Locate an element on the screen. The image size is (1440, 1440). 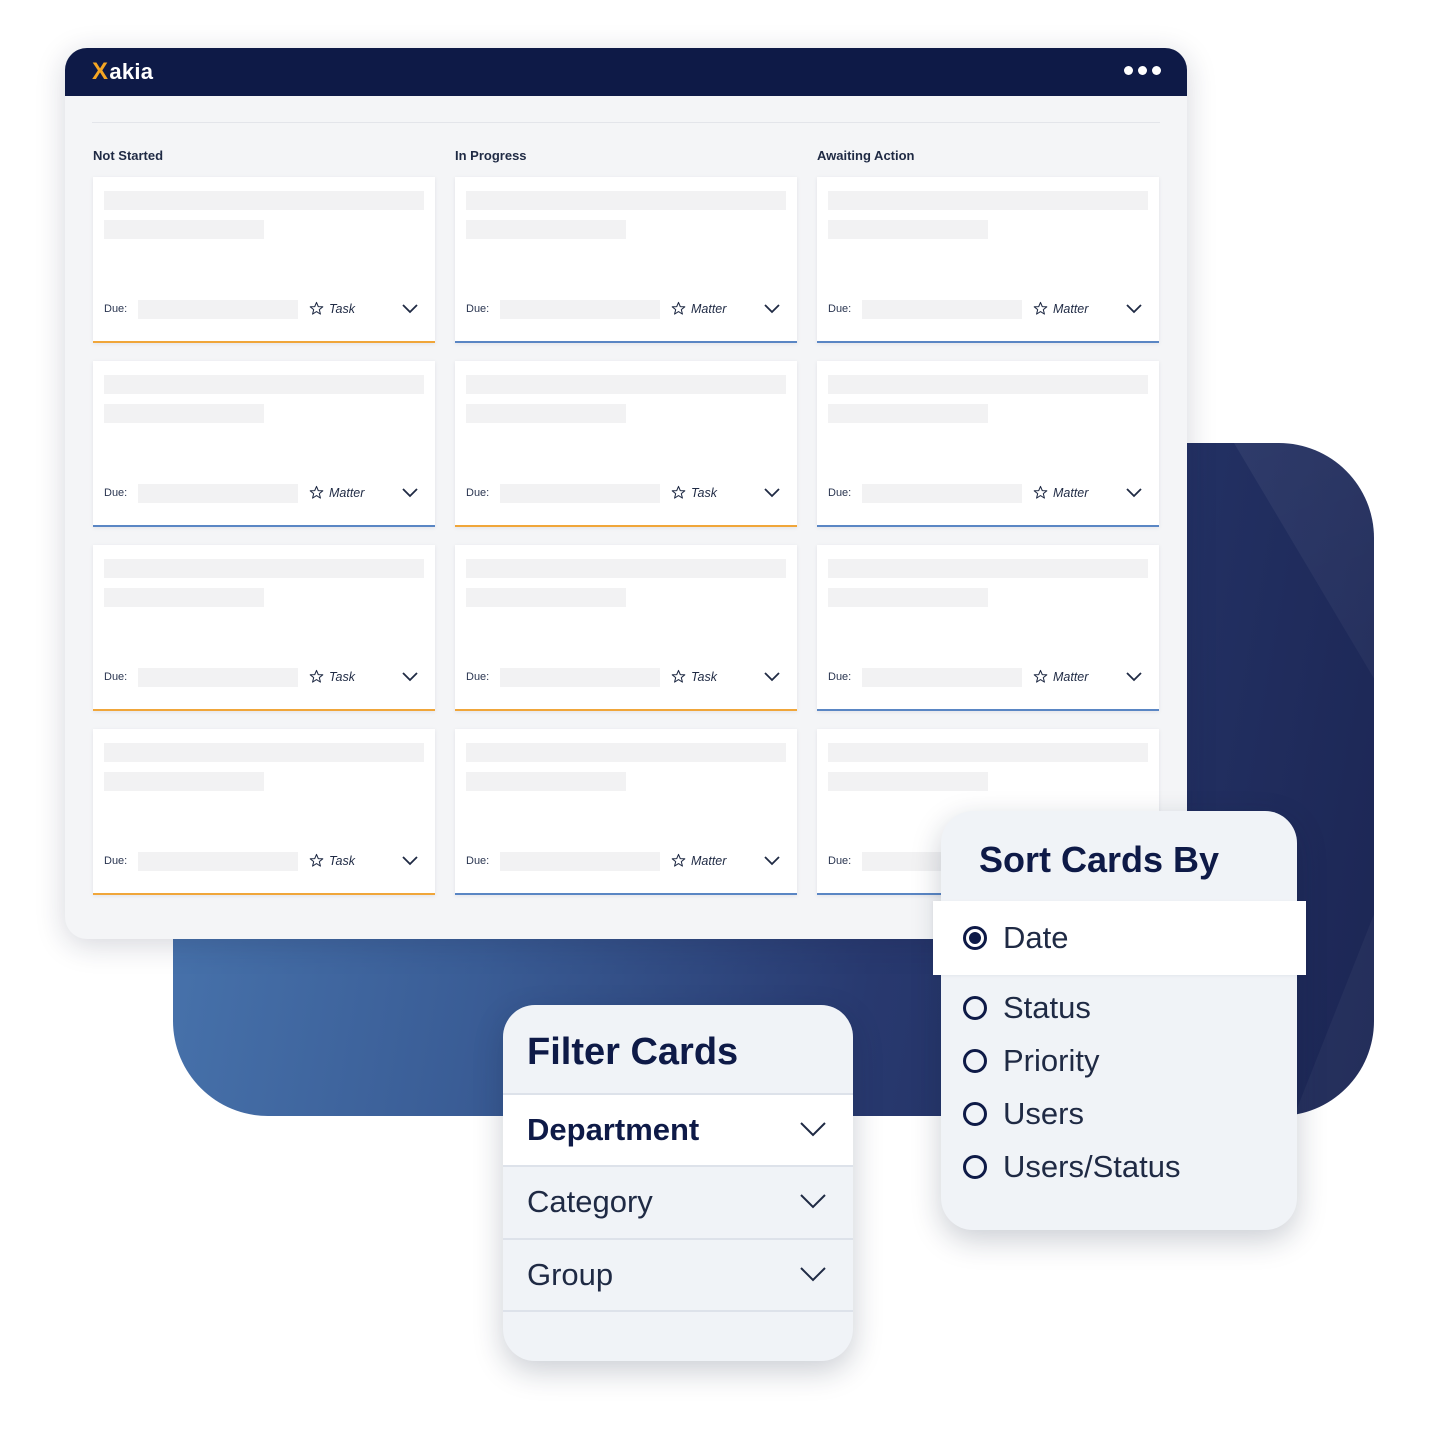
dot is located at coordinates (1142, 70).